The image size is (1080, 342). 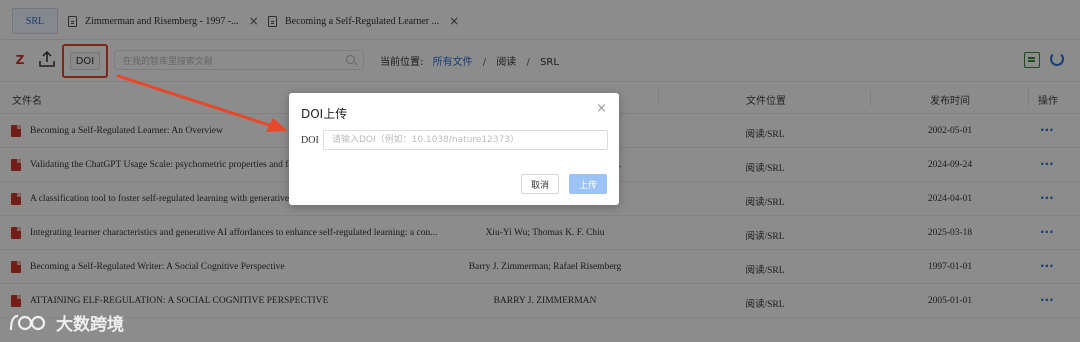 I want to click on upload-button: 上传, so click(x=588, y=184).